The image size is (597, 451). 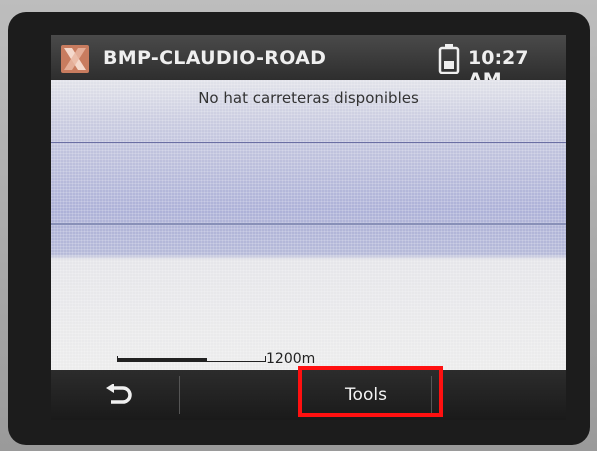 I want to click on map-horizon-line, so click(x=308, y=224).